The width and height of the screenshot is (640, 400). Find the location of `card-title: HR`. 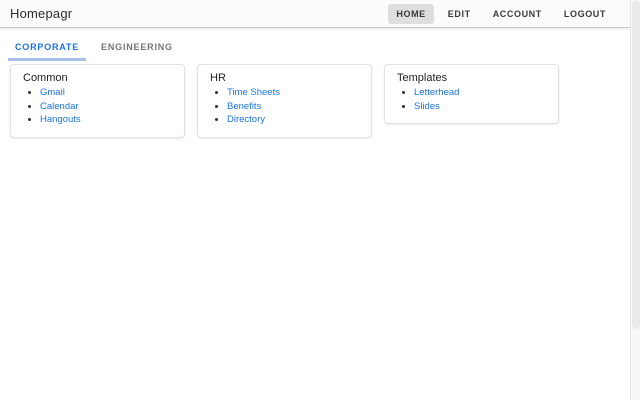

card-title: HR is located at coordinates (218, 78).